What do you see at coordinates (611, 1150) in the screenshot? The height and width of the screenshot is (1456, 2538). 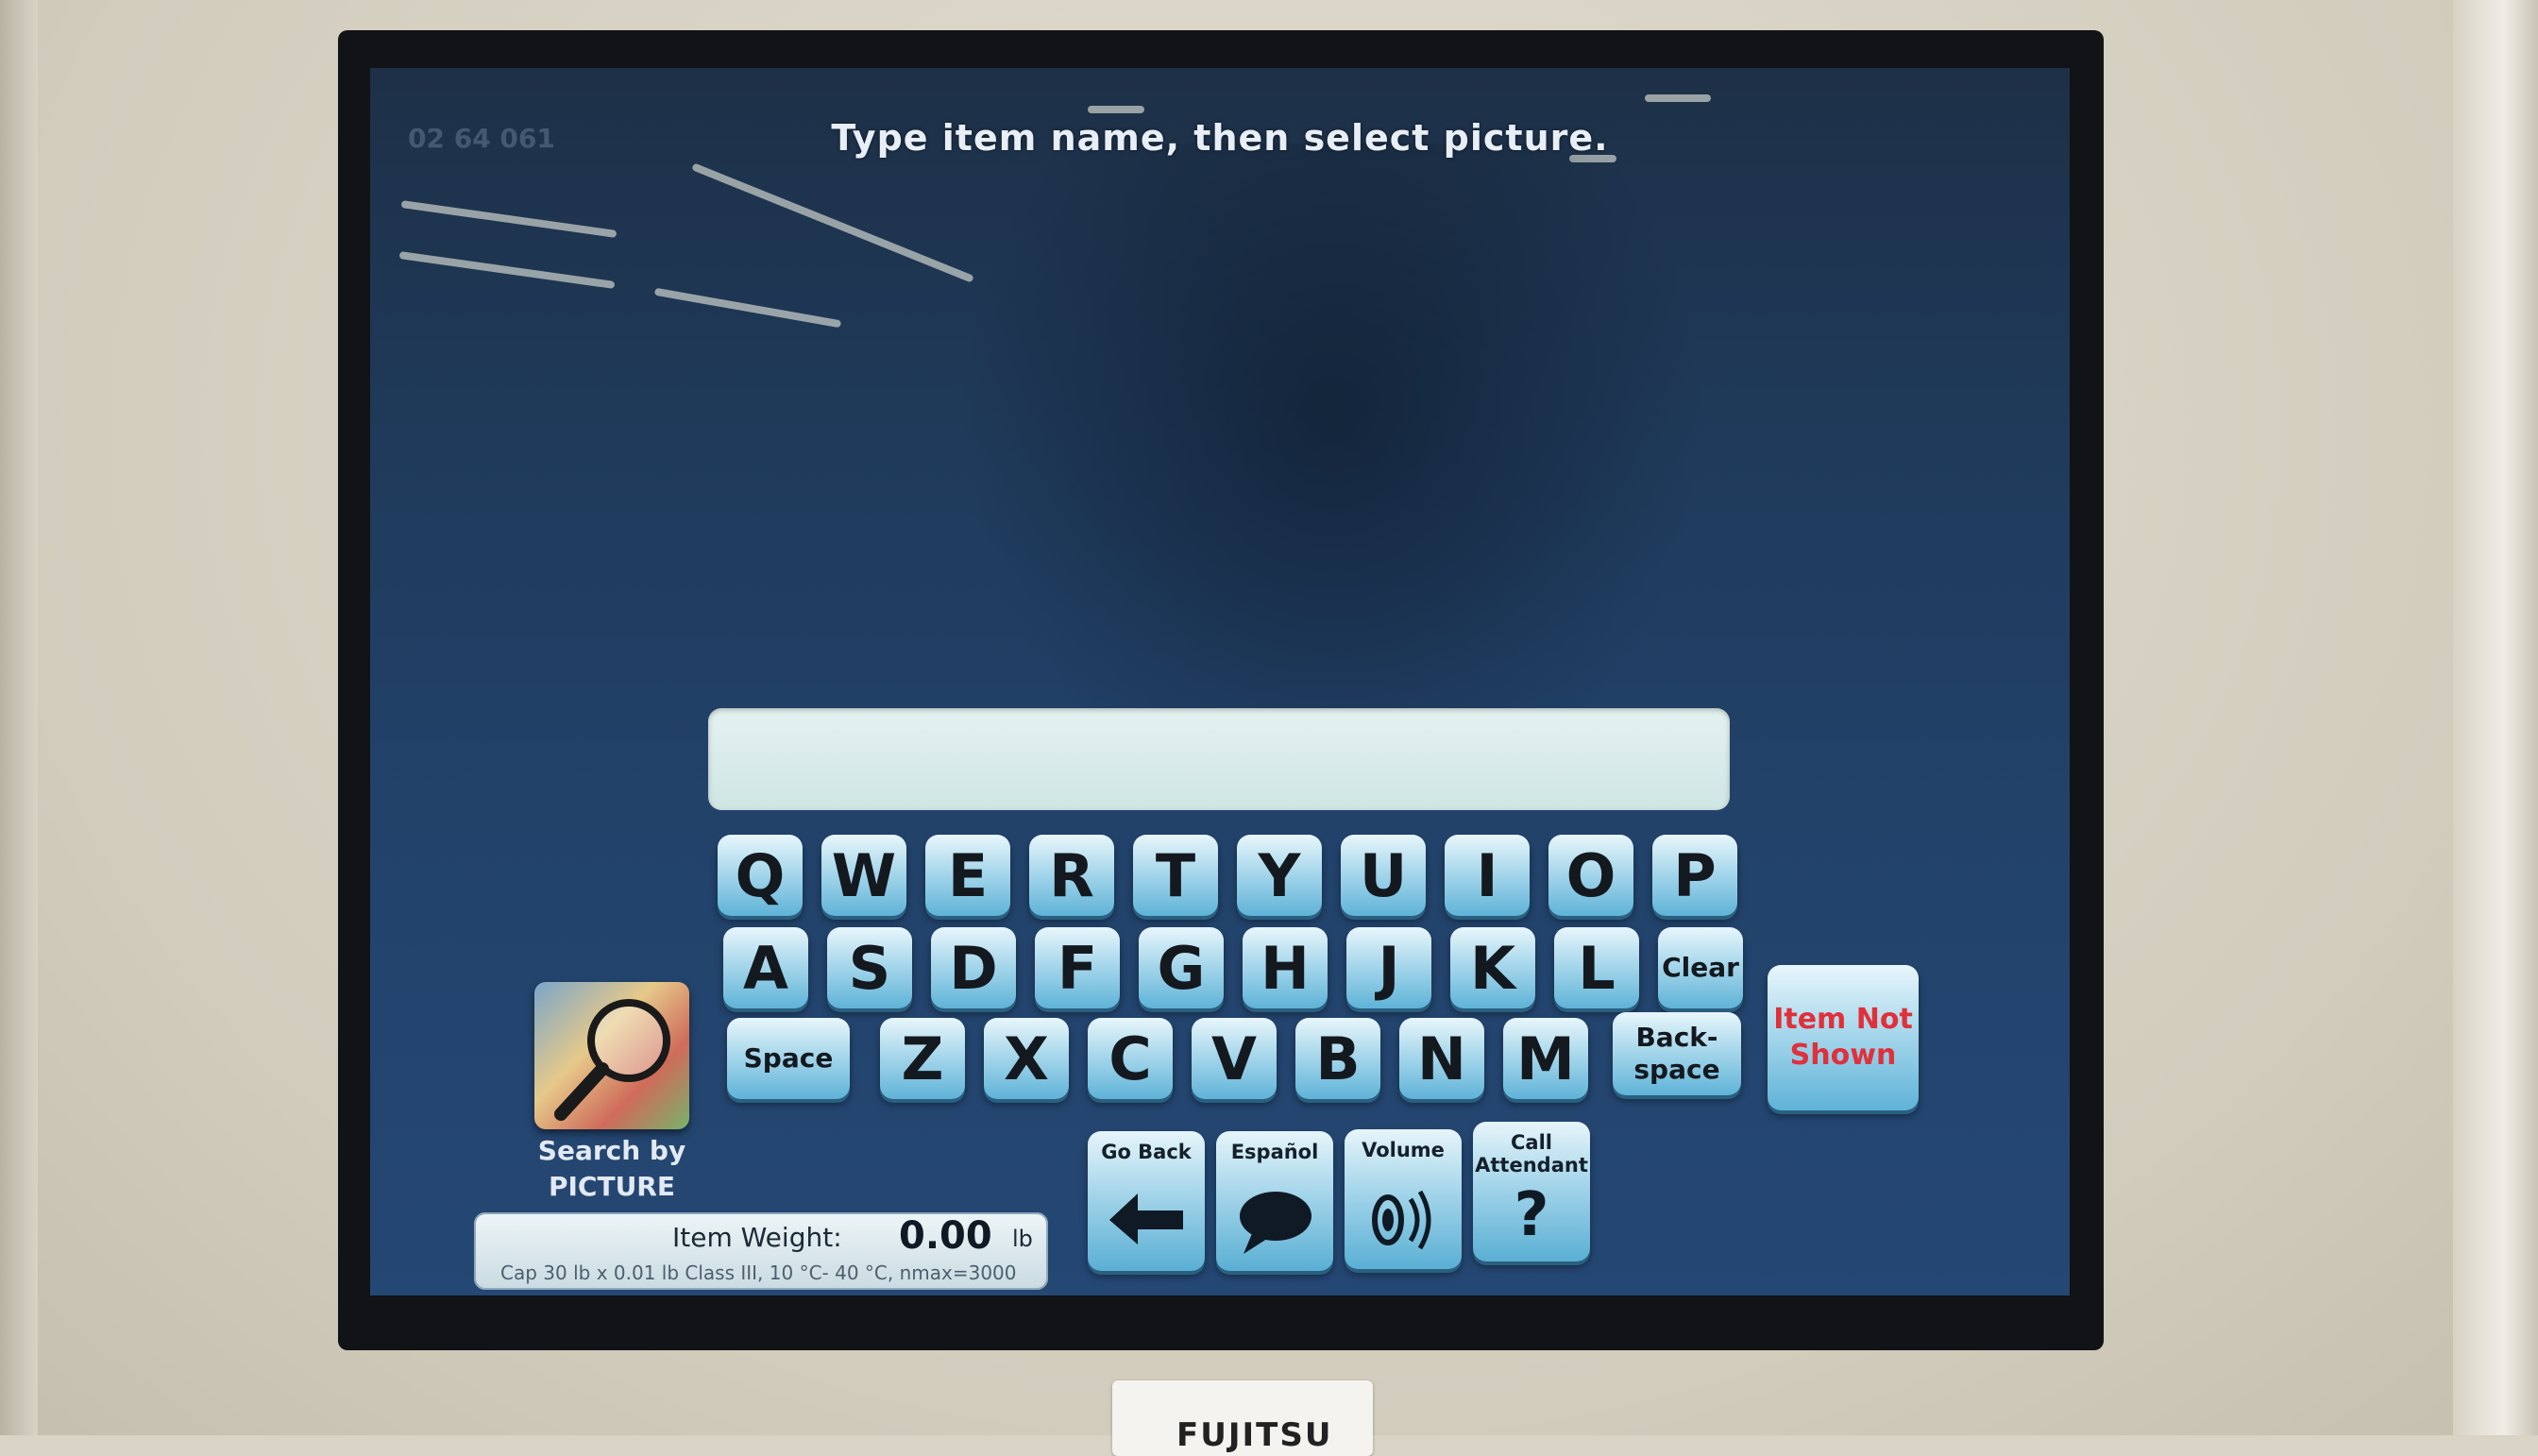 I see `search-by-label: Search by` at bounding box center [611, 1150].